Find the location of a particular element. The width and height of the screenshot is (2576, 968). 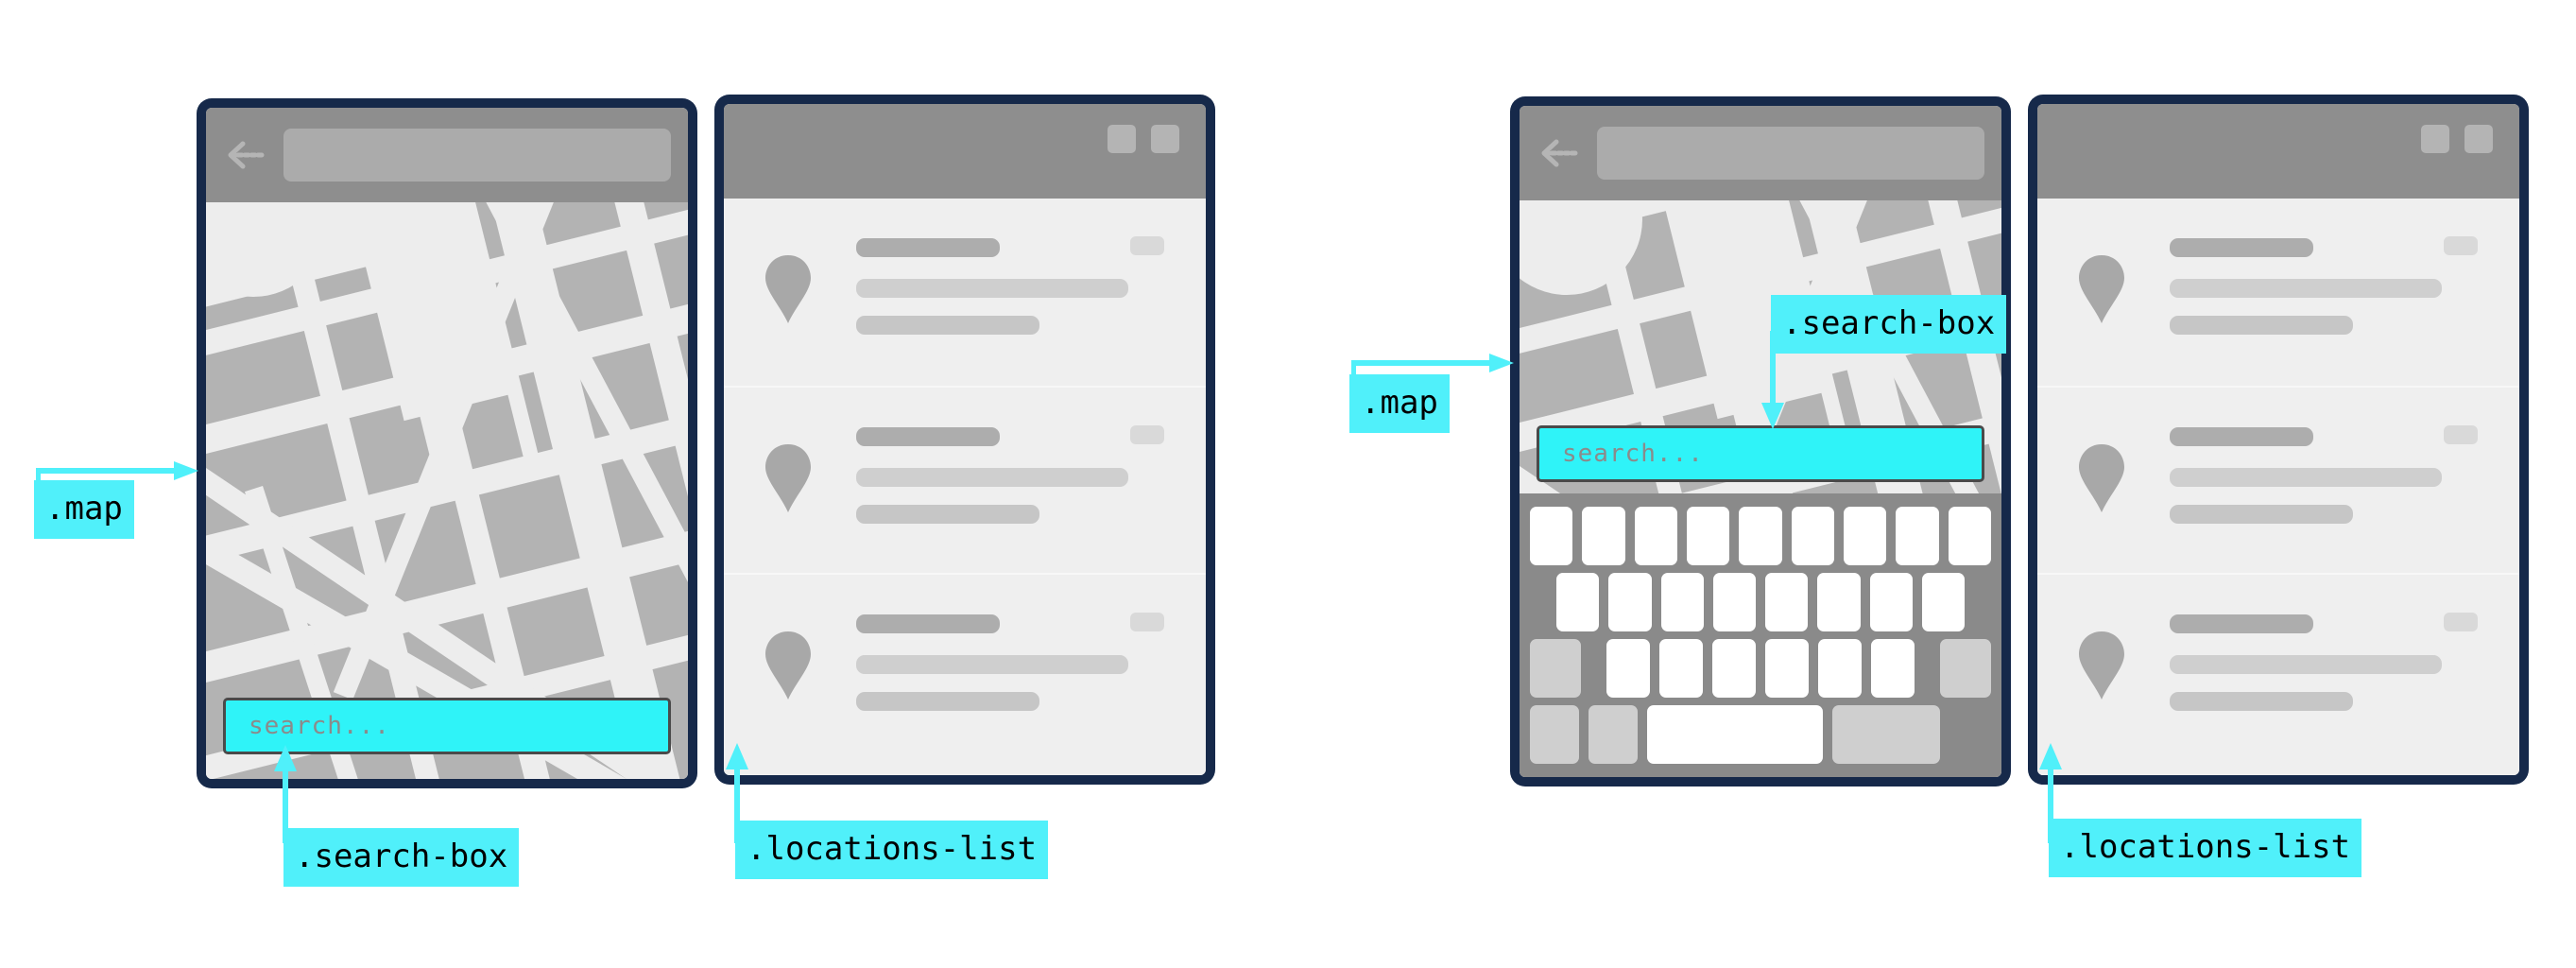

left-list-screen is located at coordinates (965, 439).